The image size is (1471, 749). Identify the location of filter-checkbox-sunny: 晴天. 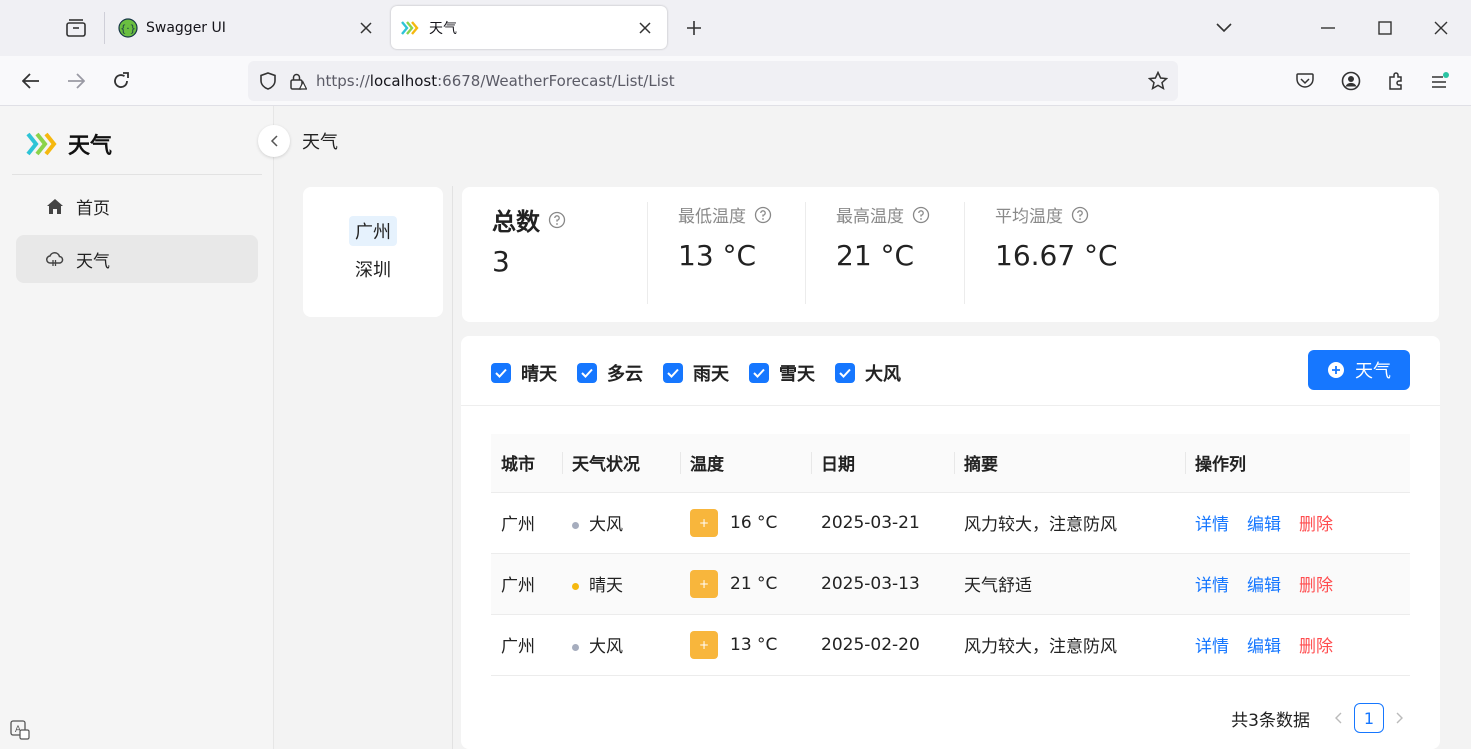
(524, 373).